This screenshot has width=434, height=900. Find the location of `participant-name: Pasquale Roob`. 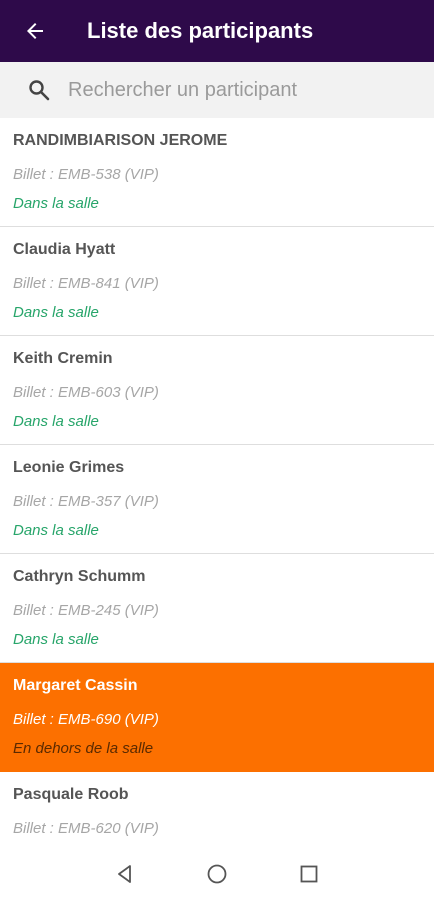

participant-name: Pasquale Roob is located at coordinates (71, 794).